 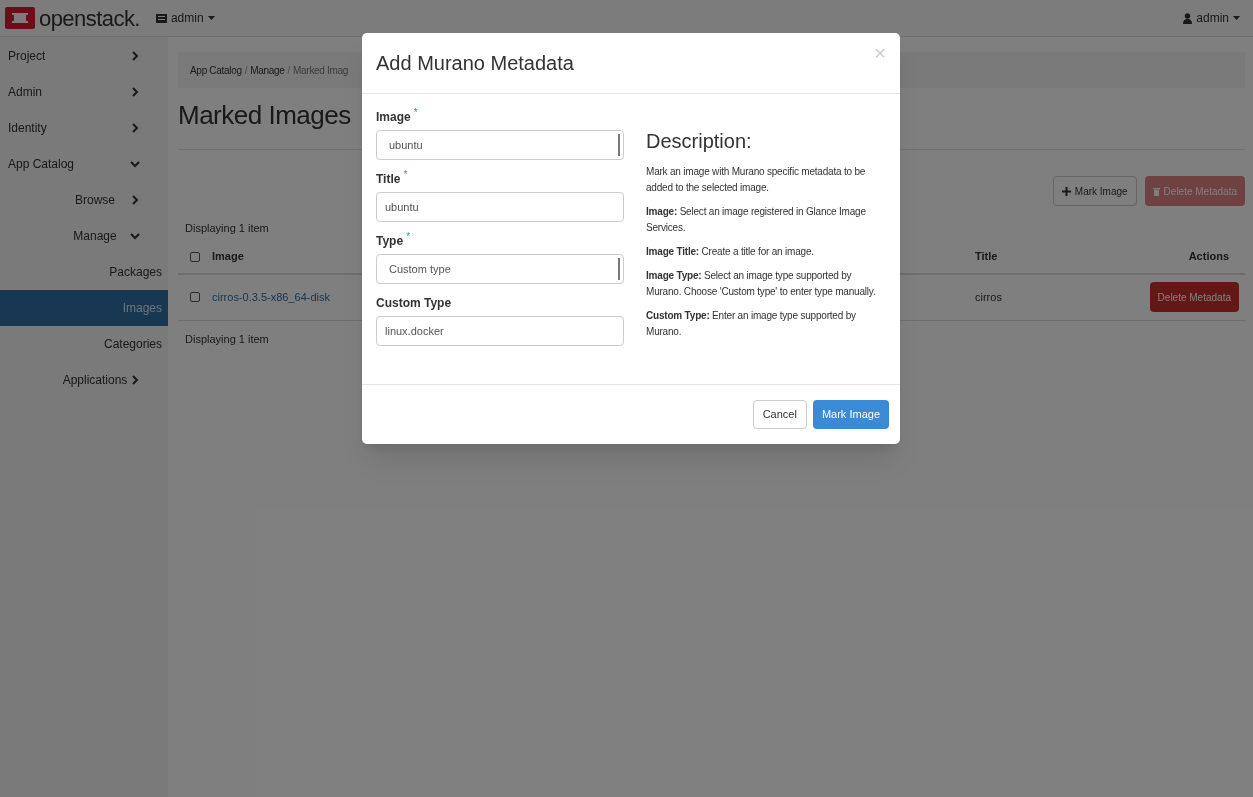 I want to click on sidebar-item: Categories, so click(x=84, y=344).